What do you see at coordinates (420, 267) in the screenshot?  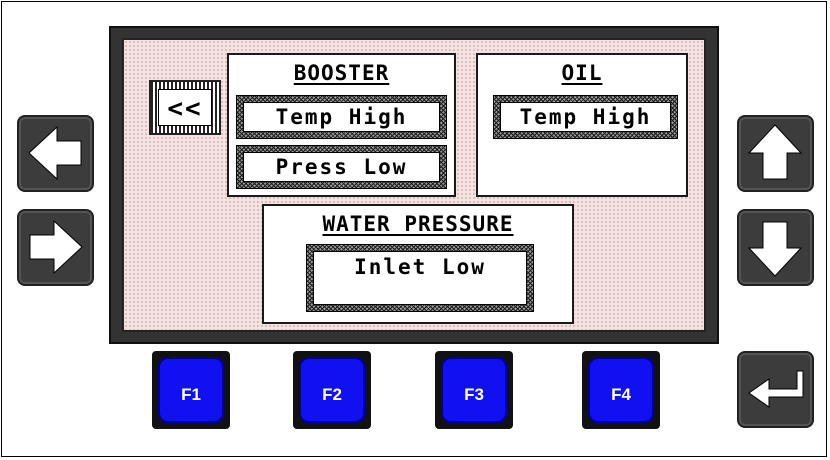 I see `water-alarm-inlet-label: Inlet Low` at bounding box center [420, 267].